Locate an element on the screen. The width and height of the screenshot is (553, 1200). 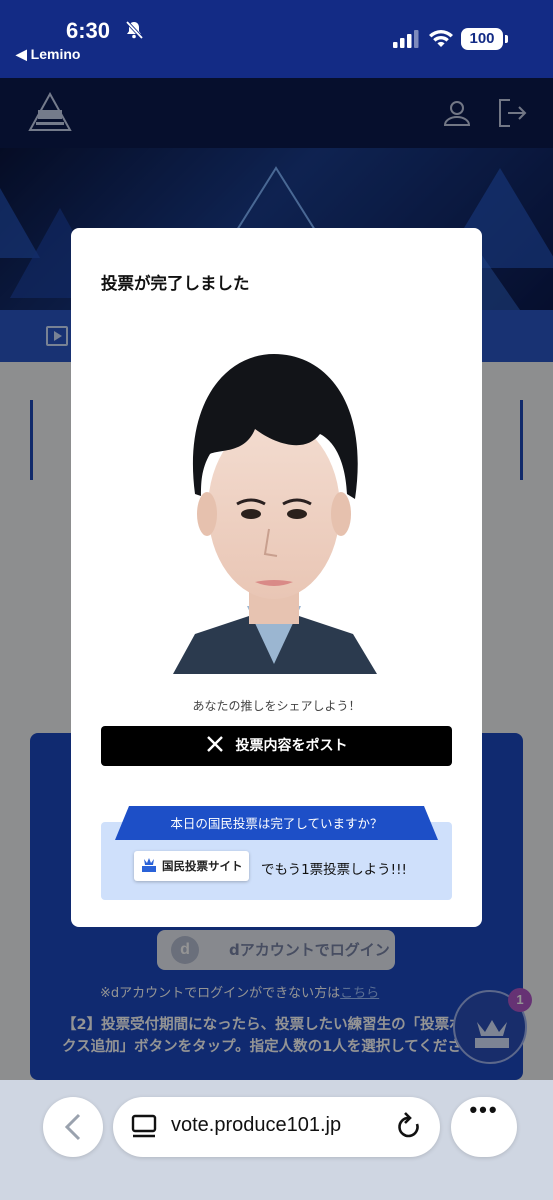
more-options-button: ••• is located at coordinates (484, 1127).